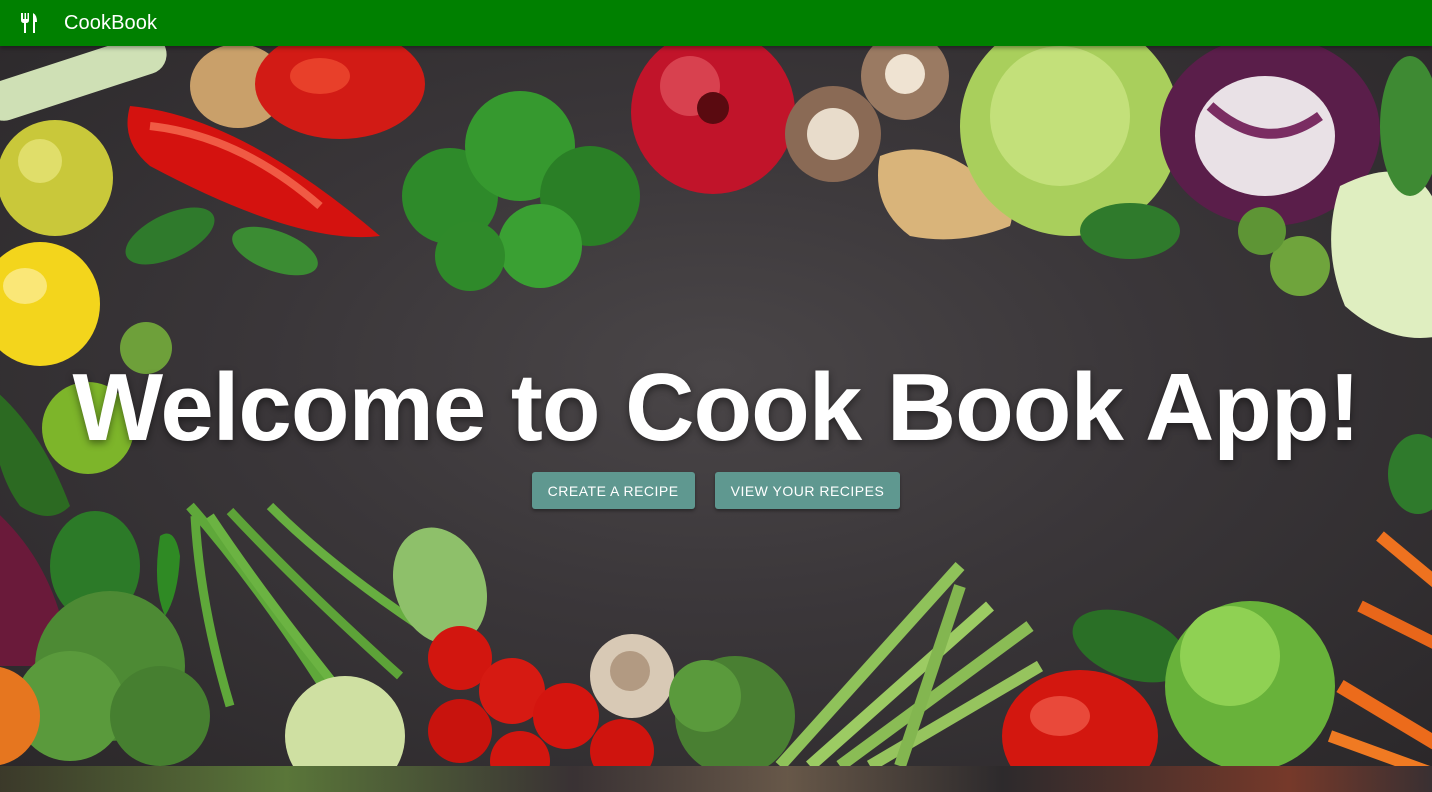 The height and width of the screenshot is (792, 1432). Describe the element at coordinates (807, 490) in the screenshot. I see `view-recipes-button: VIEW YOUR RECIPES` at that location.